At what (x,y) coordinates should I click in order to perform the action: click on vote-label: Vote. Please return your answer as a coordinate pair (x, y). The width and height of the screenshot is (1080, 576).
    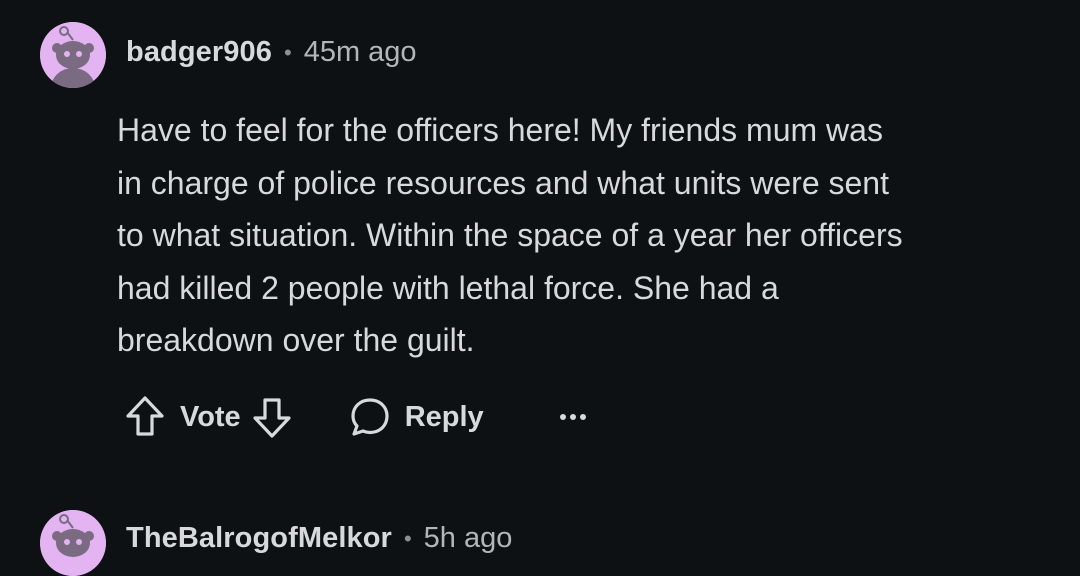
    Looking at the image, I should click on (210, 416).